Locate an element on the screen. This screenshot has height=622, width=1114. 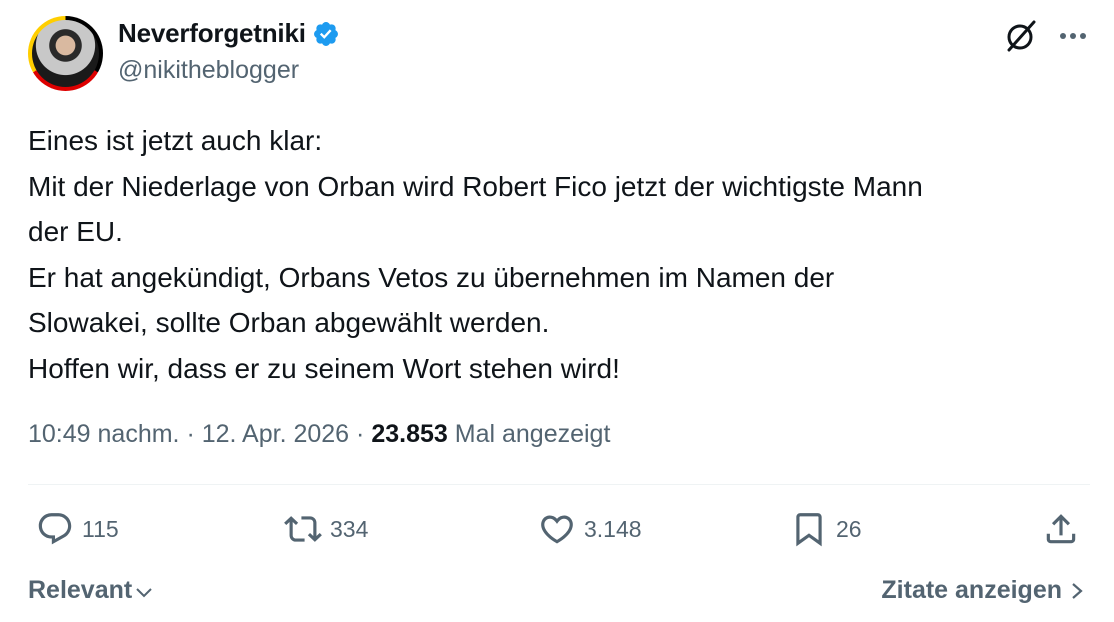
reply-icon is located at coordinates (55, 529).